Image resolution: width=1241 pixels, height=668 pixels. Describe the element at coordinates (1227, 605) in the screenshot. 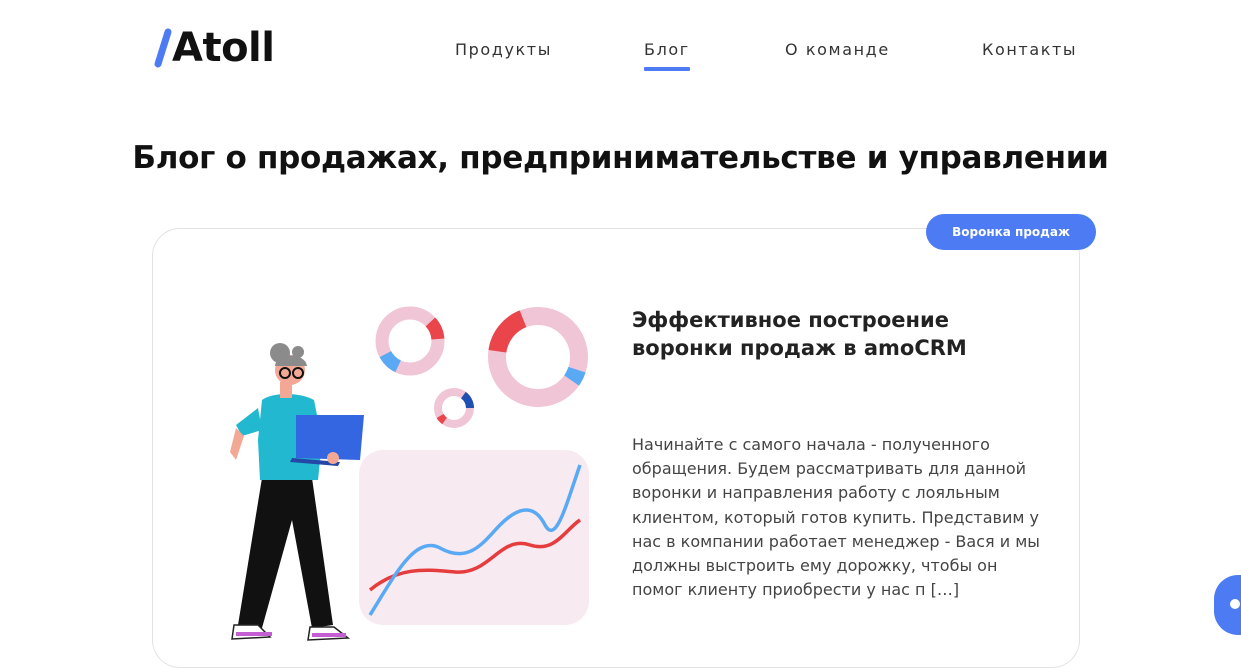

I see `chat-widget-button` at that location.